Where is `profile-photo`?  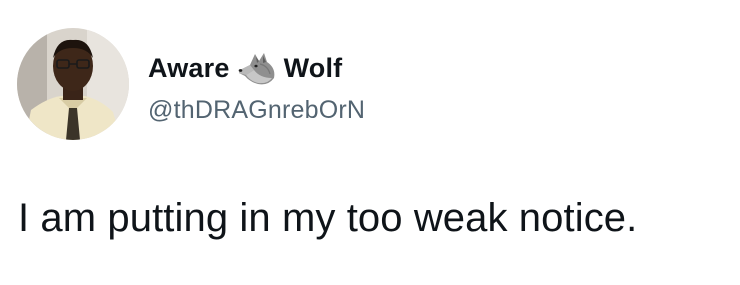 profile-photo is located at coordinates (73, 84).